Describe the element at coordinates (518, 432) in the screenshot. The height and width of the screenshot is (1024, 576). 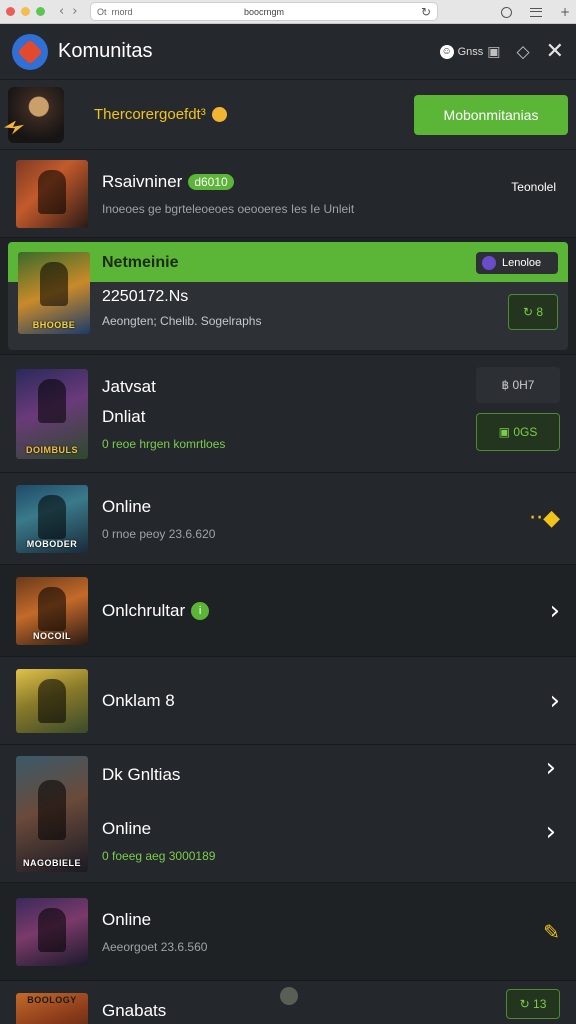
I see `action-button: ▣ 0GS` at that location.